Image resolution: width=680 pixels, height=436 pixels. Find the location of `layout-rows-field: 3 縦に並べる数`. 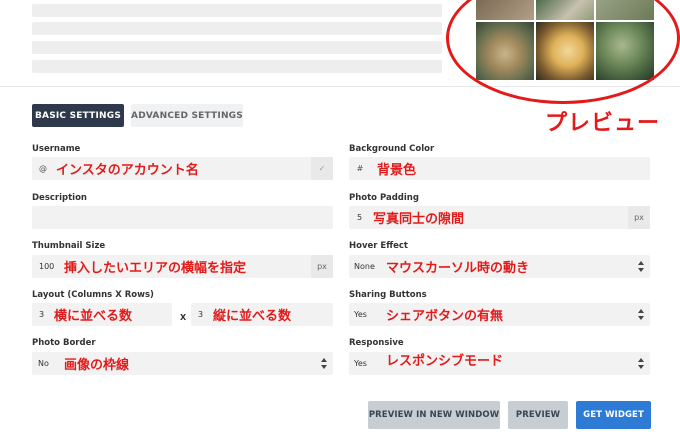

layout-rows-field: 3 縦に並べる数 is located at coordinates (262, 314).